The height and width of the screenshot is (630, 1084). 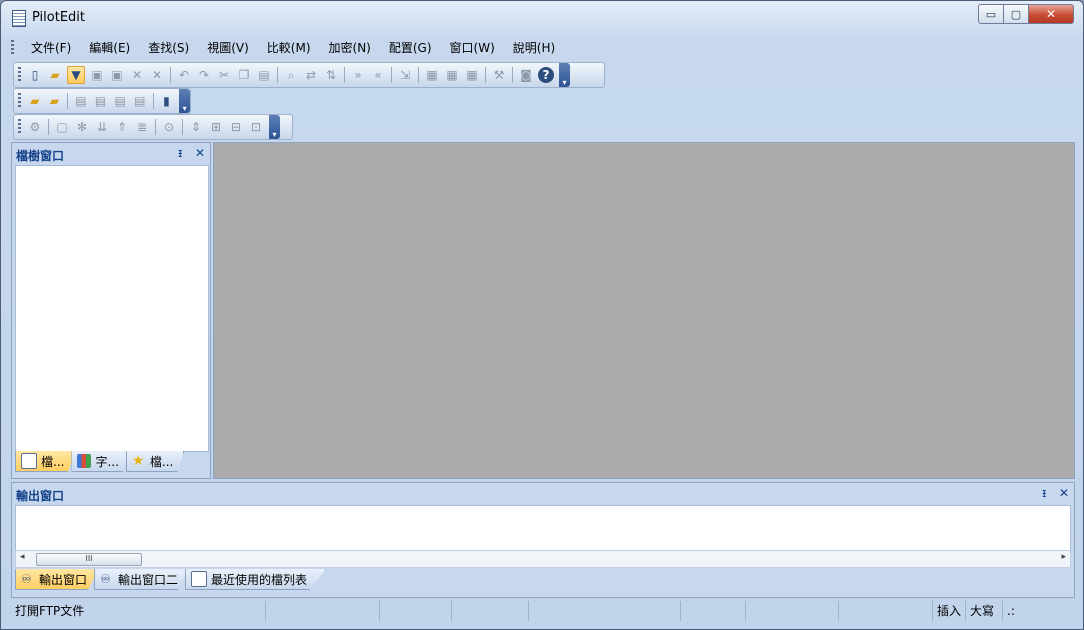 What do you see at coordinates (57, 579) in the screenshot?
I see `tab-output-1: ♾ 輸出窗口` at bounding box center [57, 579].